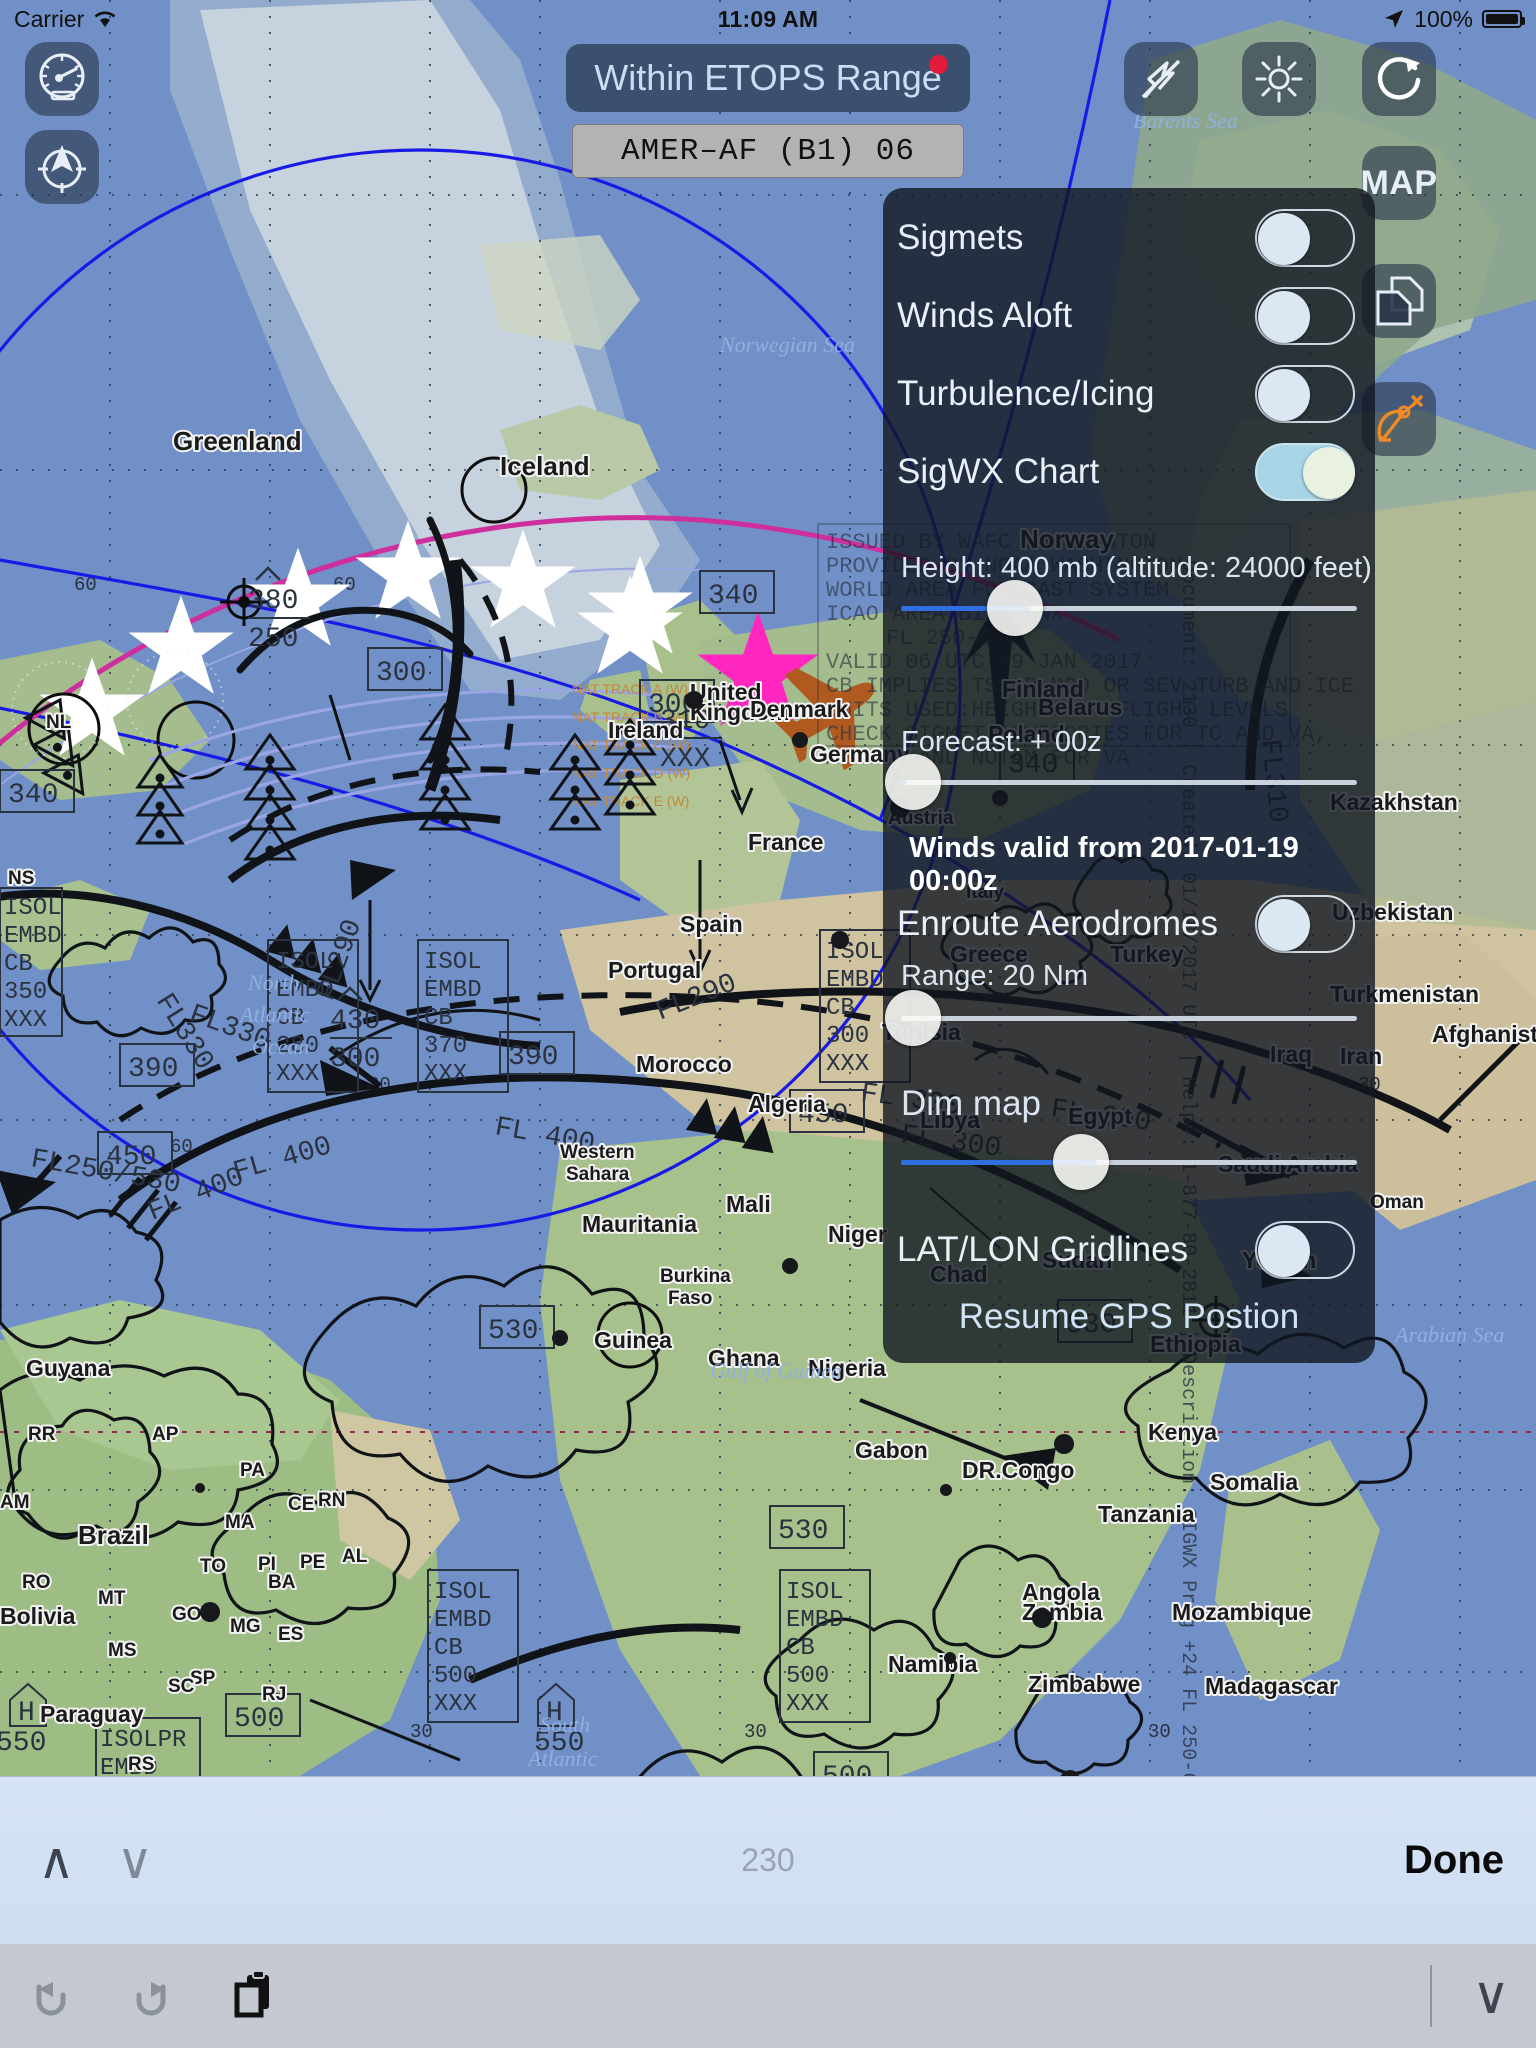  I want to click on svg-text: Kenya, so click(1182, 1432).